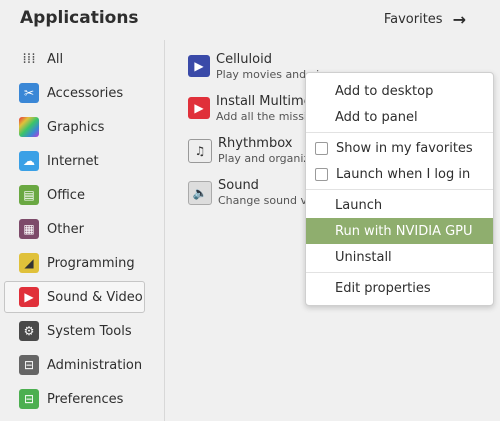  Describe the element at coordinates (85, 93) in the screenshot. I see `category-label: Accessories` at that location.